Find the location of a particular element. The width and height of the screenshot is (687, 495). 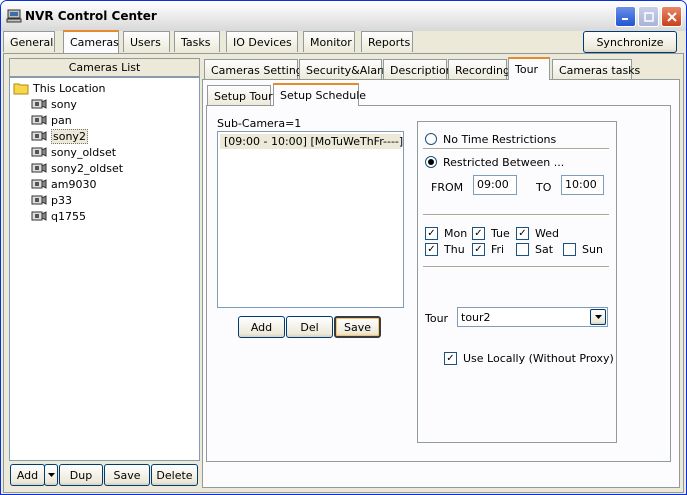

tab-tour: Tour is located at coordinates (529, 68).